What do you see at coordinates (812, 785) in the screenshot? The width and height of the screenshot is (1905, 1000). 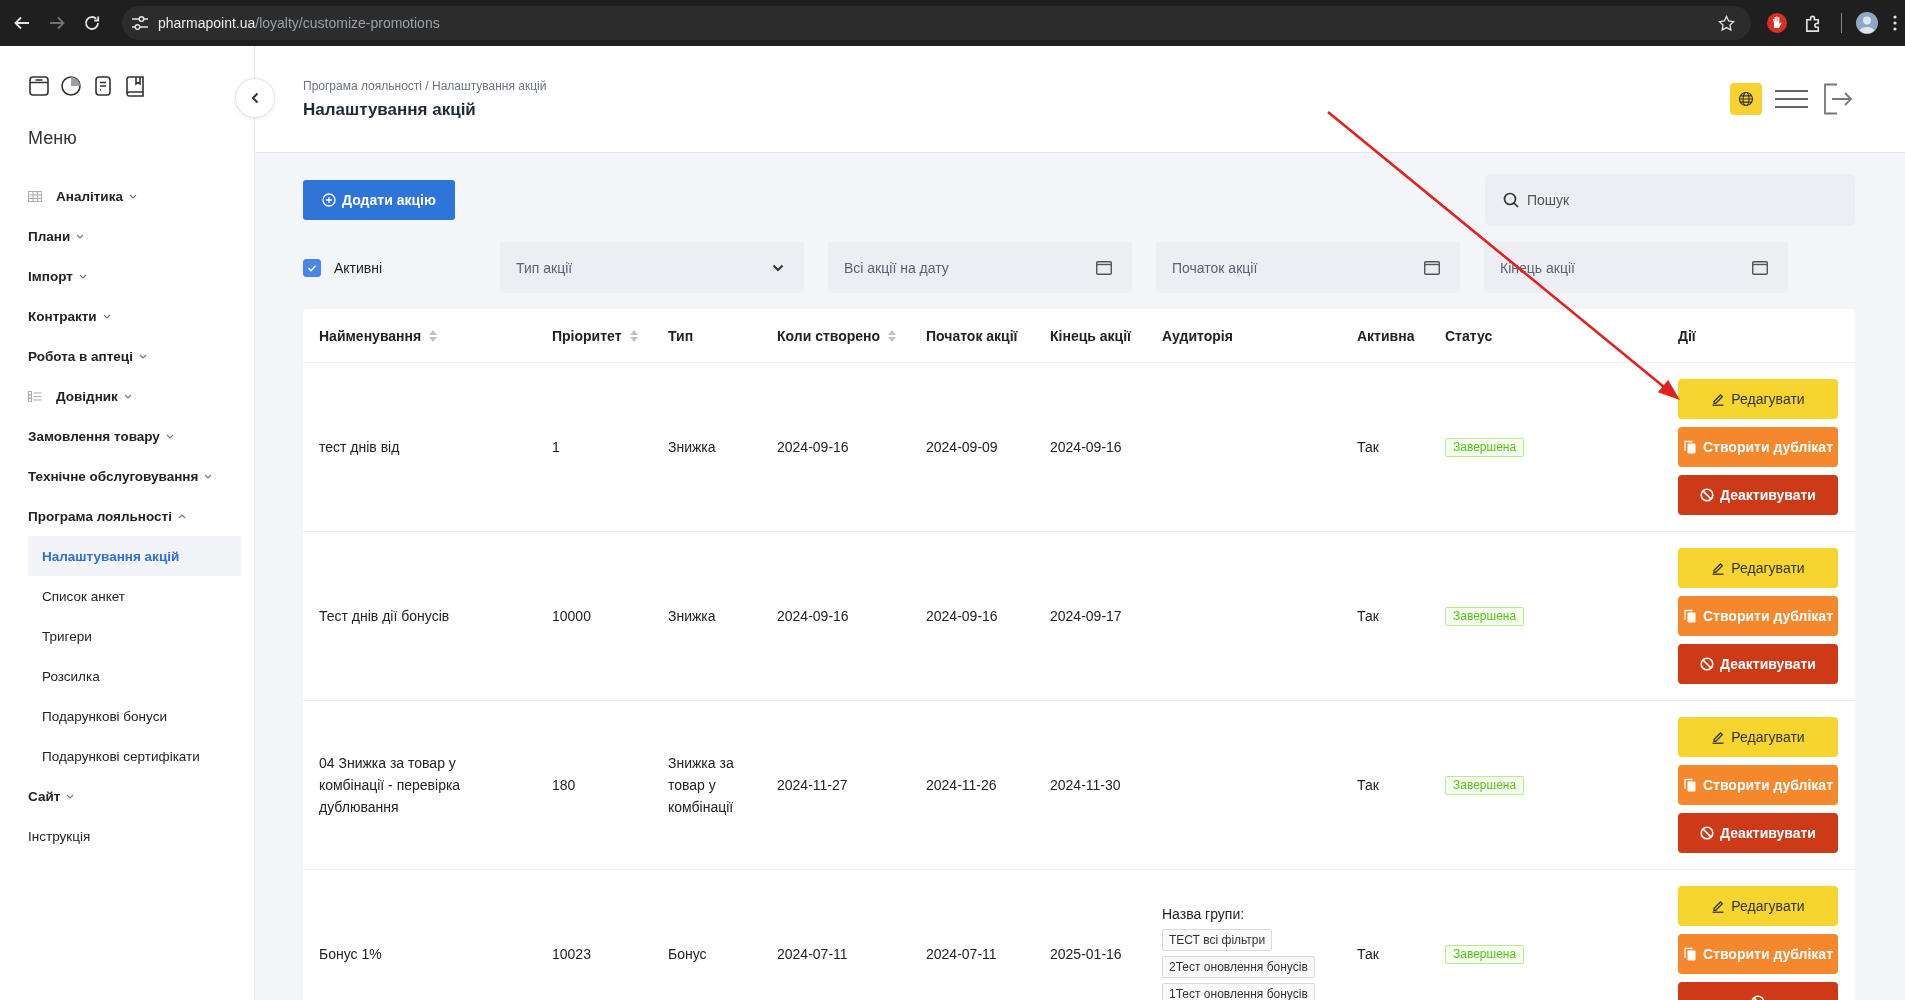 I see `table-cell-text: 2024-11-27` at bounding box center [812, 785].